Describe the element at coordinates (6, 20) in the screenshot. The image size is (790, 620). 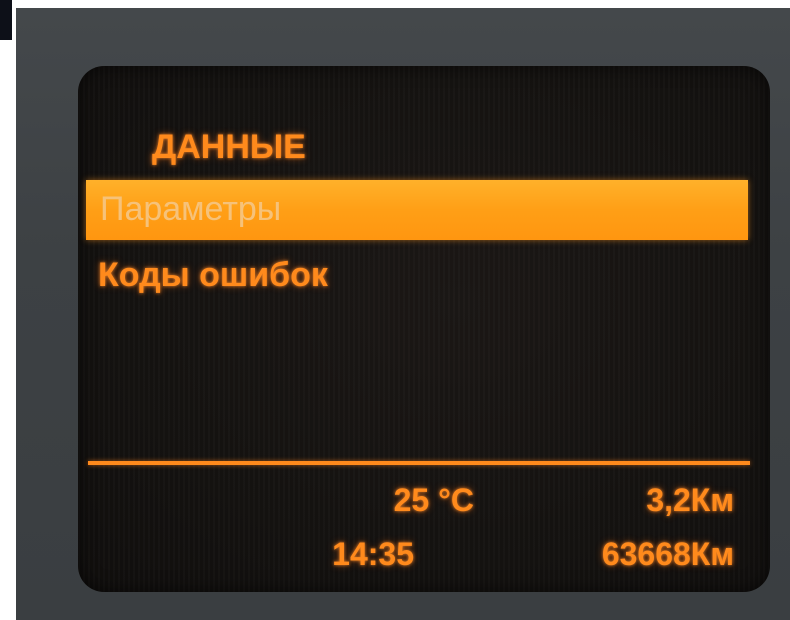
I see `corner-mark` at that location.